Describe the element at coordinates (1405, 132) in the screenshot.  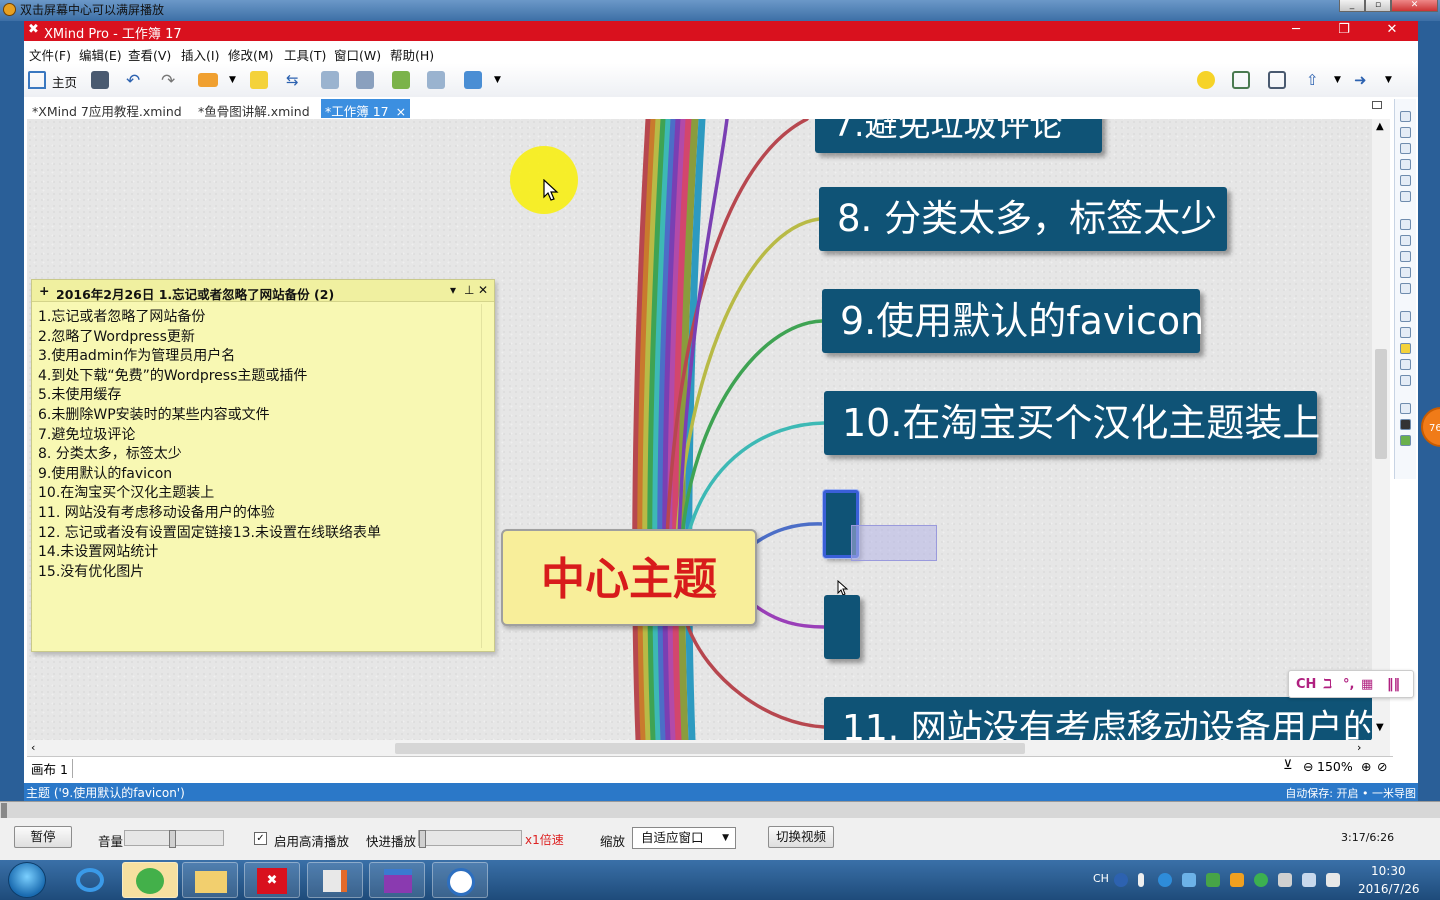
I see `overview-icon` at that location.